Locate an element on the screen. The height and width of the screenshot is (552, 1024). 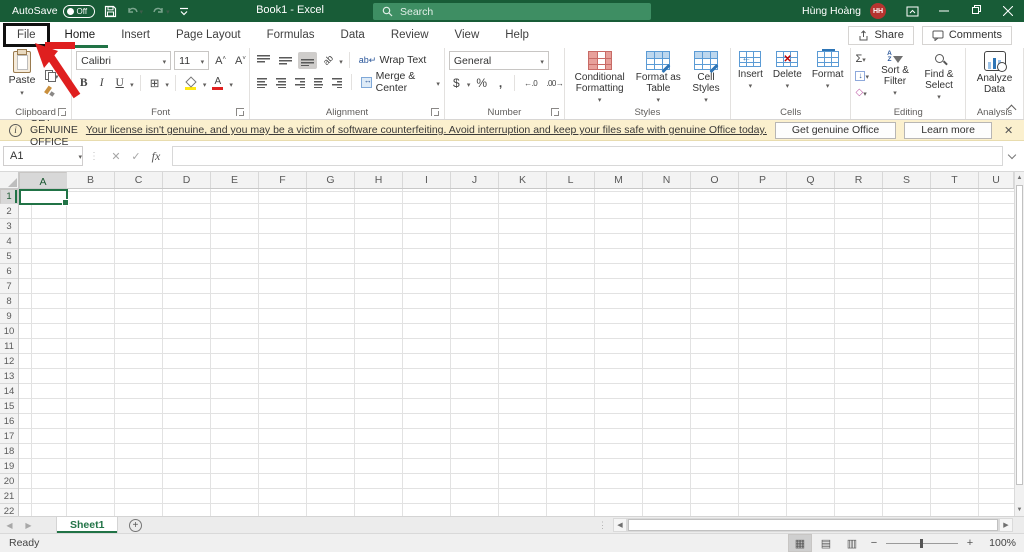
ribbon-display-options-button is located at coordinates (912, 11).